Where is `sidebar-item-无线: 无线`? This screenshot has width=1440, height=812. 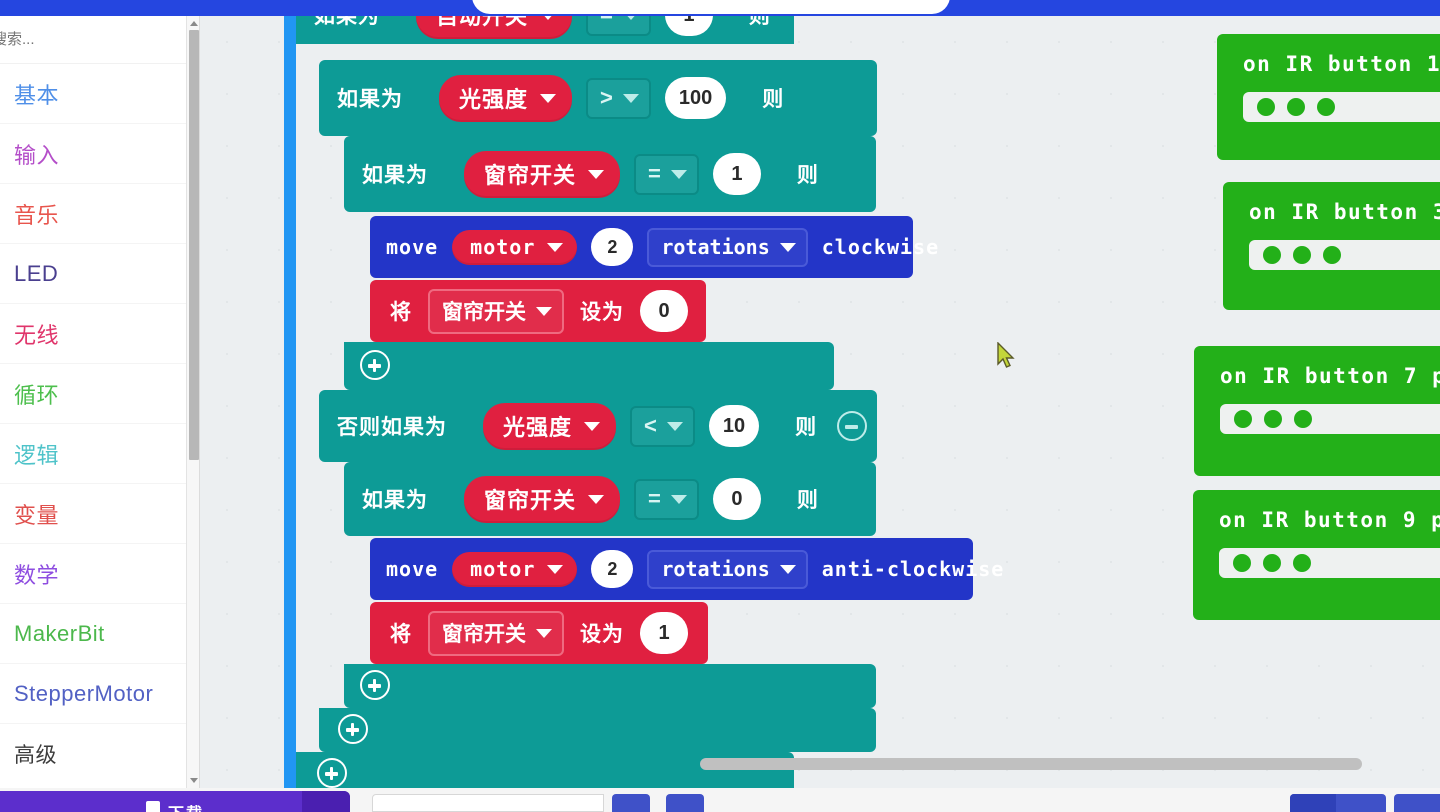 sidebar-item-无线: 无线 is located at coordinates (93, 334).